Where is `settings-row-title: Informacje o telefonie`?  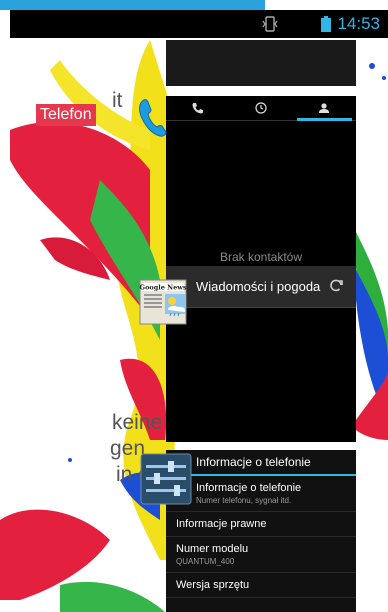 settings-row-title: Informacje o telefonie is located at coordinates (249, 488).